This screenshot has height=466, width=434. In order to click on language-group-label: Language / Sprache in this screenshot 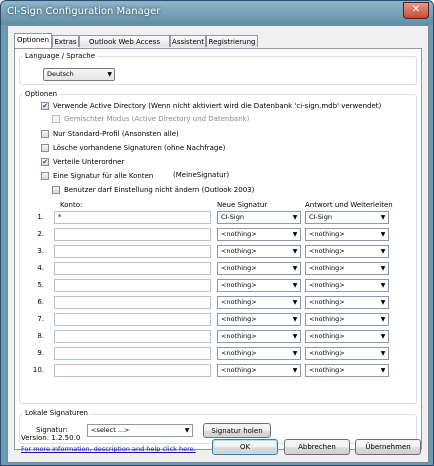, I will do `click(60, 56)`.